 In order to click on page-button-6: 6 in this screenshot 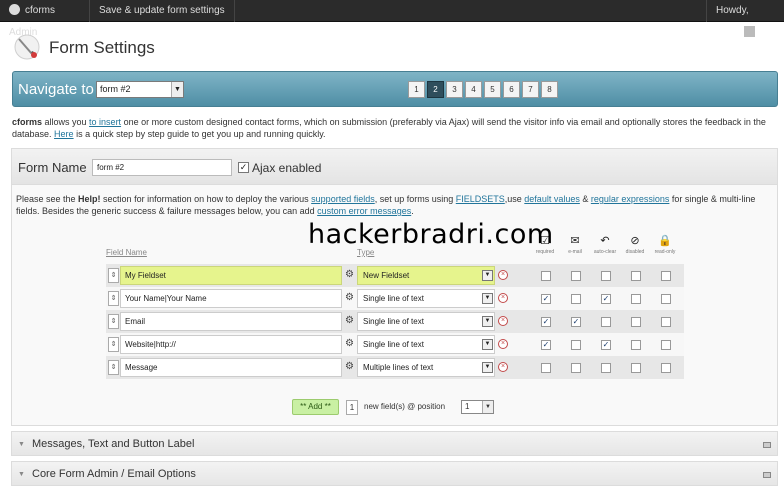, I will do `click(511, 89)`.